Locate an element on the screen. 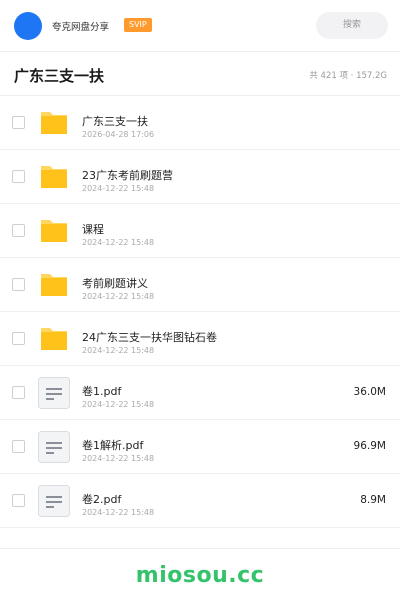 The image size is (400, 600). item-name: 卷1解析.pdf is located at coordinates (113, 445).